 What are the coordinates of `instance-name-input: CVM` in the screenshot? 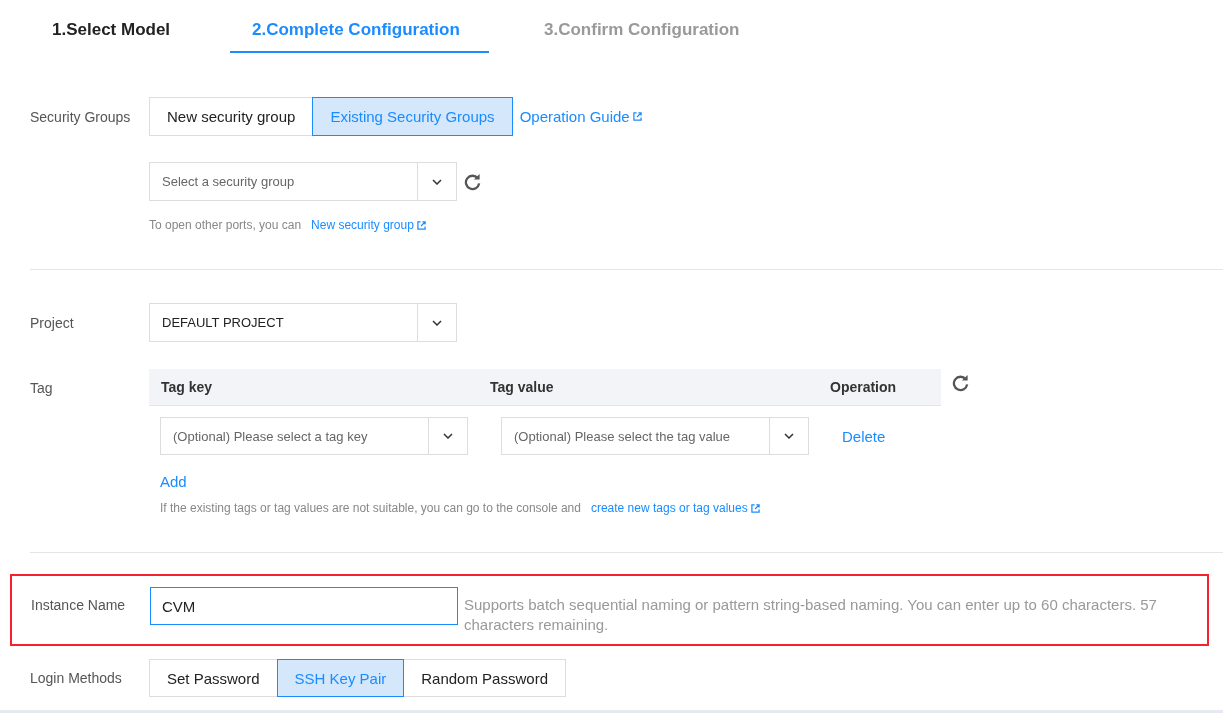 It's located at (304, 606).